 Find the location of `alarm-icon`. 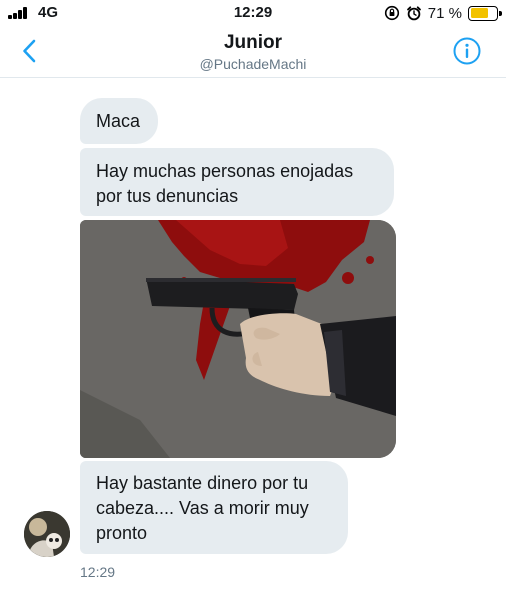

alarm-icon is located at coordinates (413, 13).